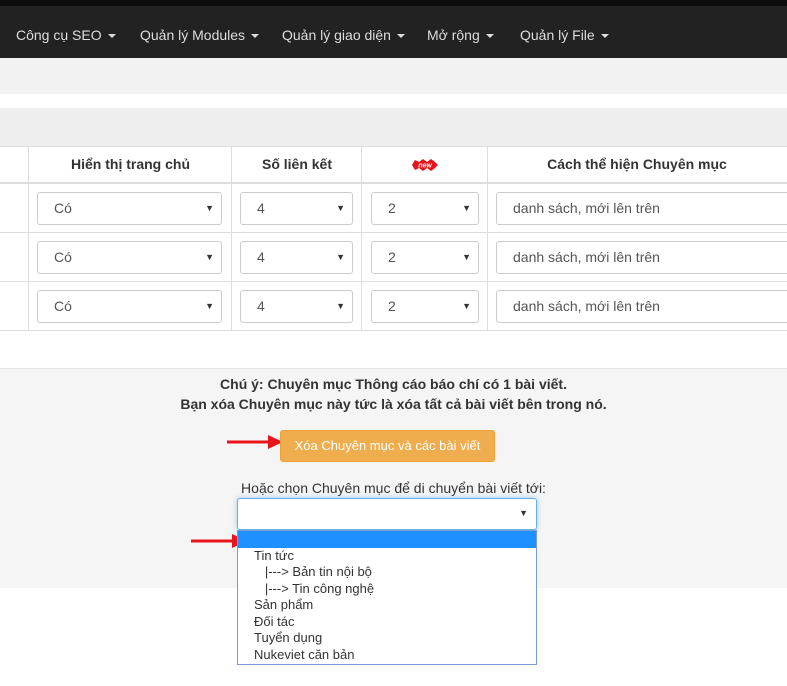  I want to click on nav-extensions: Mở rộng, so click(460, 35).